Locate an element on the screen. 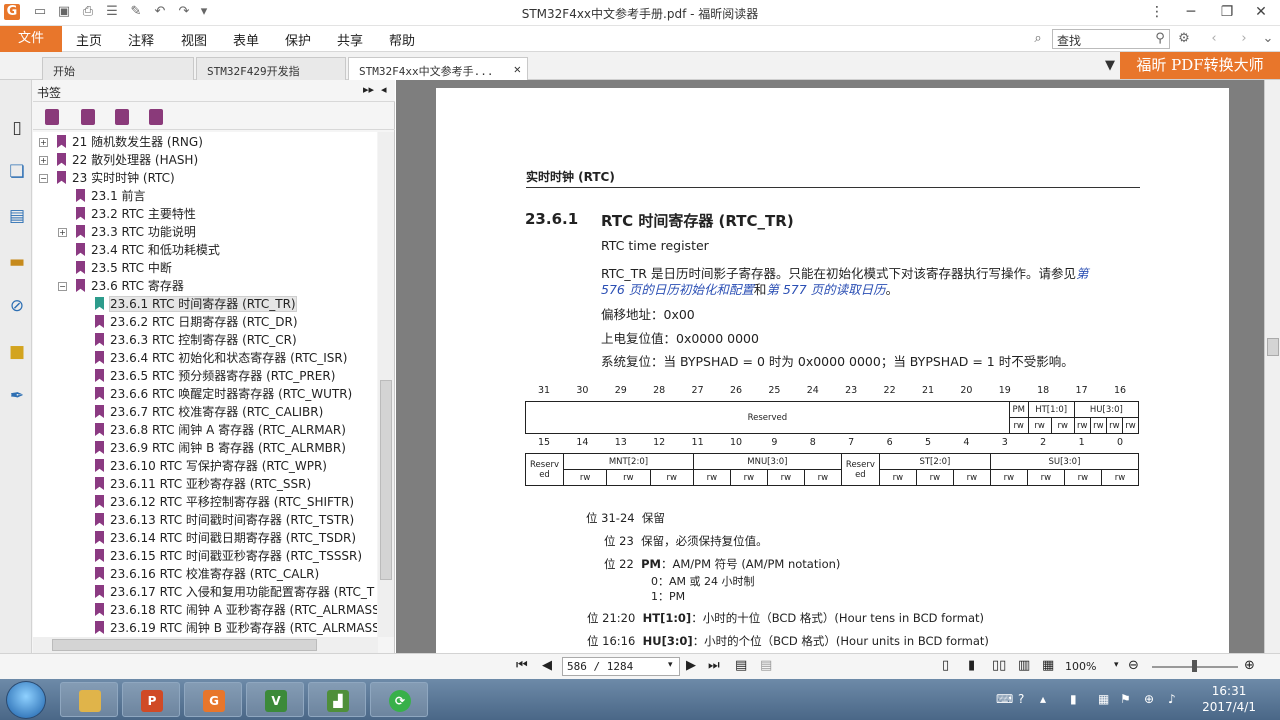 Image resolution: width=1280 pixels, height=720 pixels. collapse-panel-icon: ◂ is located at coordinates (384, 89).